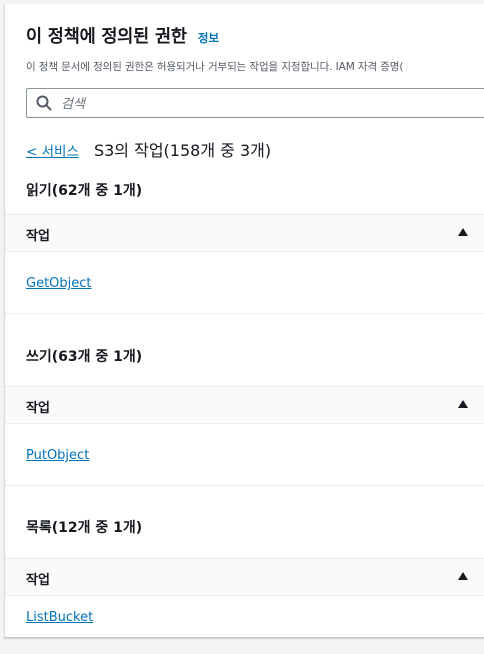 The width and height of the screenshot is (484, 654). Describe the element at coordinates (57, 455) in the screenshot. I see `action-link-putobject: PutObject` at that location.